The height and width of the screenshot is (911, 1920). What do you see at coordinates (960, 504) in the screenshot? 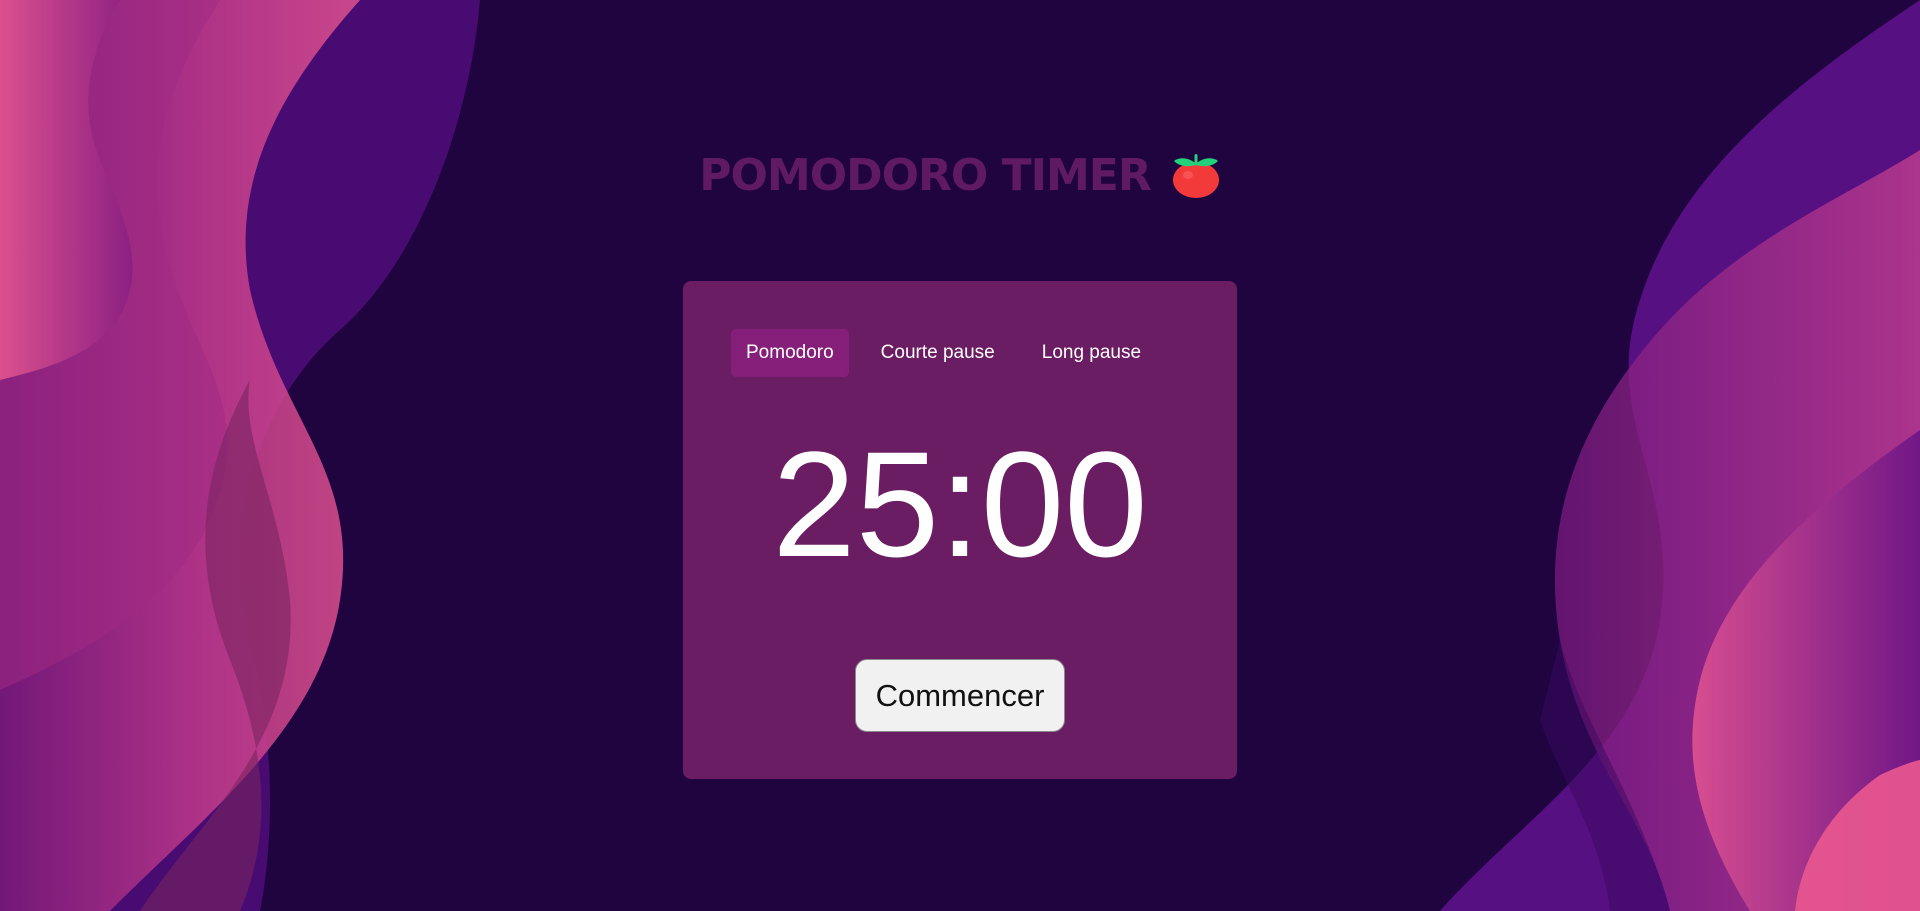
I see `timer-display: 25:00` at bounding box center [960, 504].